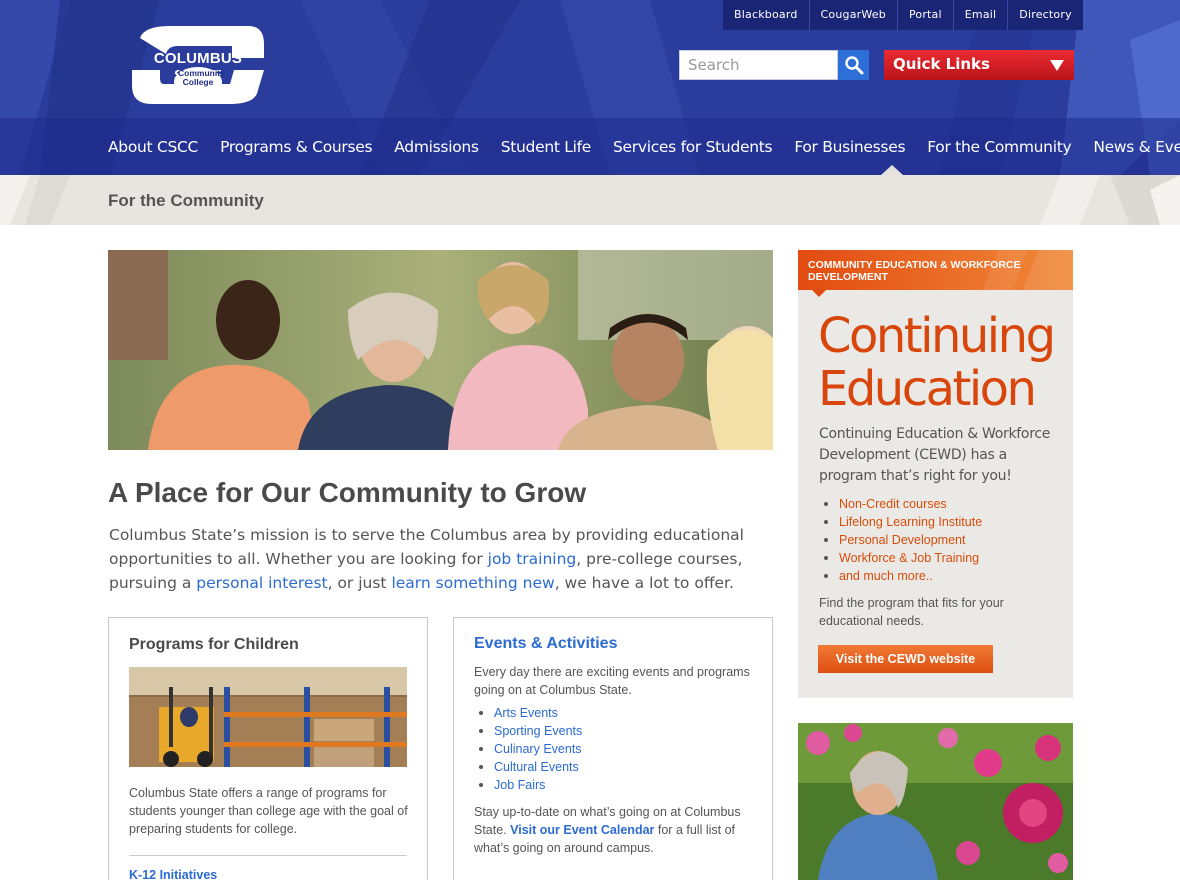 Image resolution: width=1180 pixels, height=880 pixels. What do you see at coordinates (910, 522) in the screenshot?
I see `lifelong-learning-link: Lifelong Learning Institute` at bounding box center [910, 522].